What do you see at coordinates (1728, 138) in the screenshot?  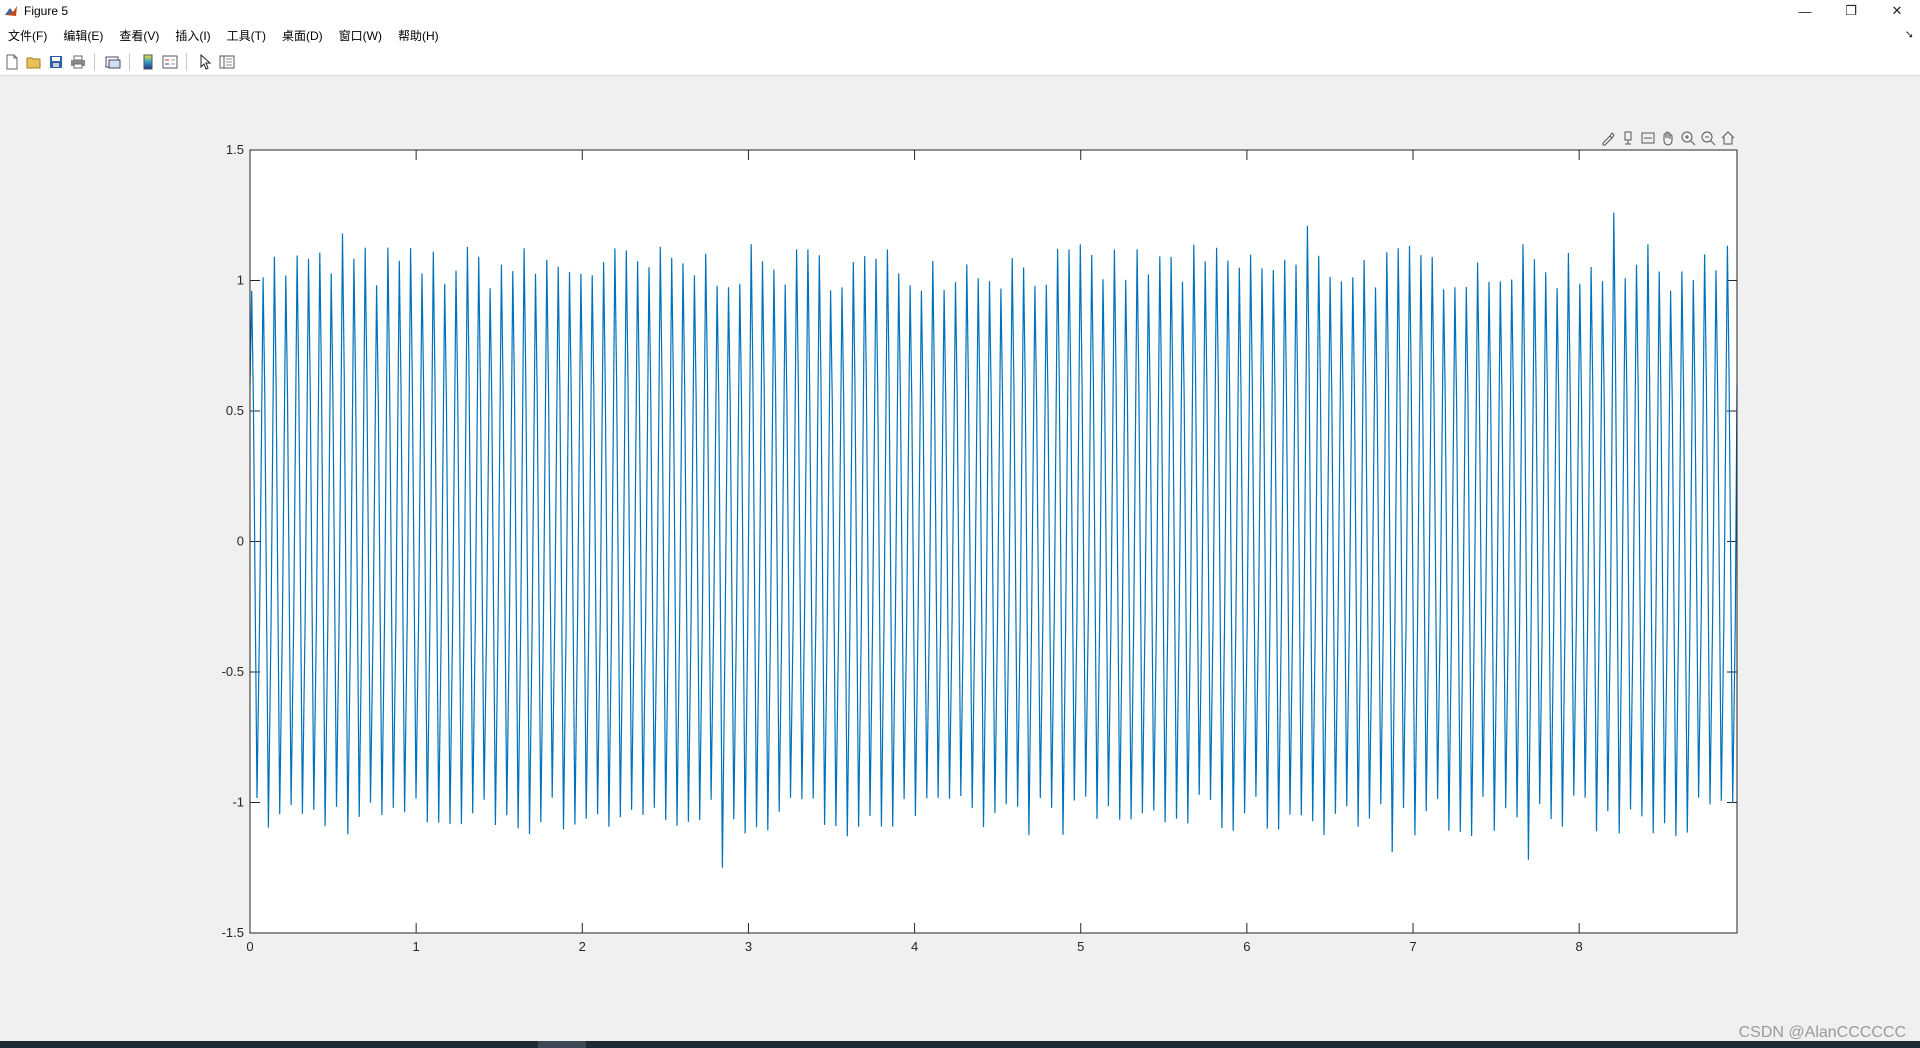 I see `home-icon` at bounding box center [1728, 138].